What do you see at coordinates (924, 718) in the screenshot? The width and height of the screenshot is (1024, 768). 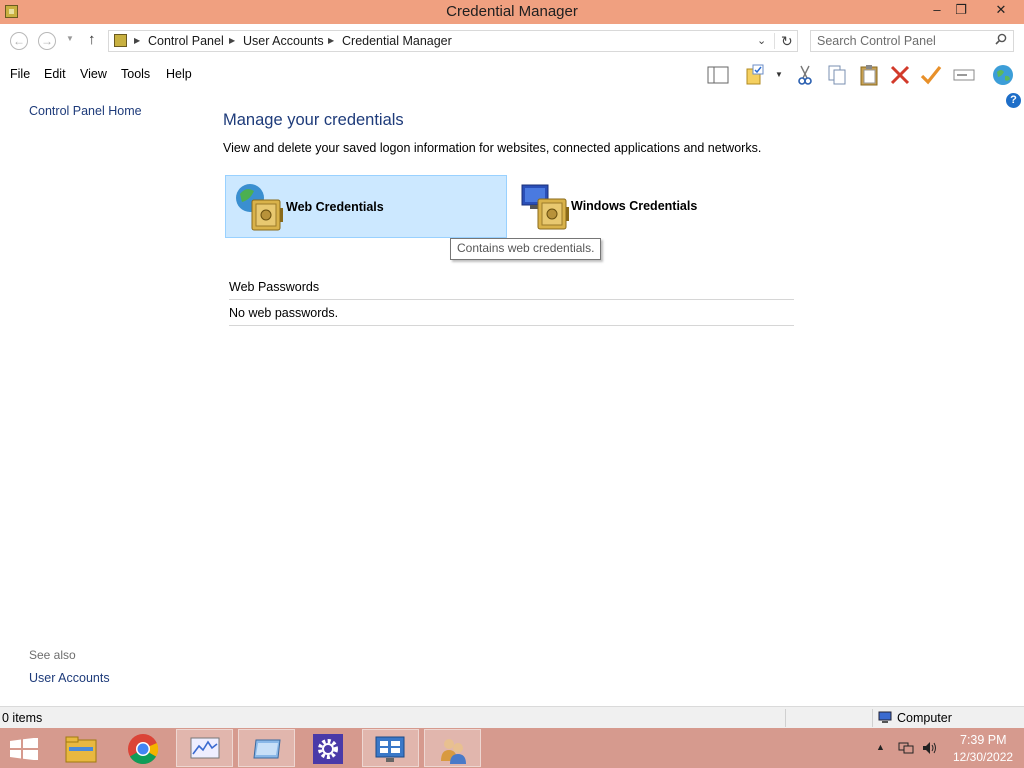 I see `location-label: Computer` at bounding box center [924, 718].